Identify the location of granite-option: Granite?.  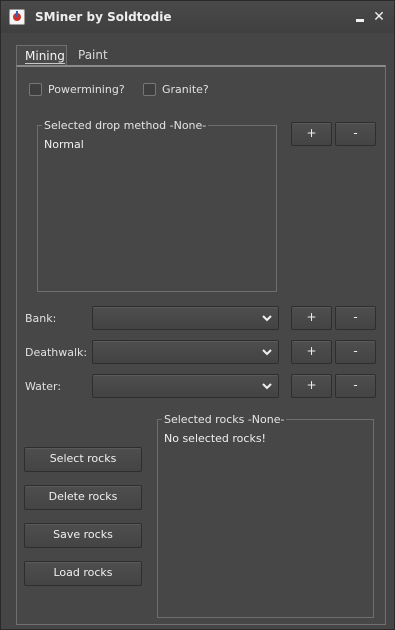
(176, 89).